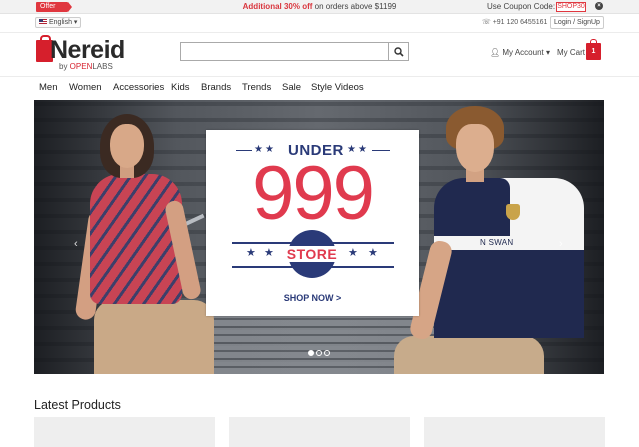 The height and width of the screenshot is (447, 639). I want to click on my-account-label: My Account, so click(523, 52).